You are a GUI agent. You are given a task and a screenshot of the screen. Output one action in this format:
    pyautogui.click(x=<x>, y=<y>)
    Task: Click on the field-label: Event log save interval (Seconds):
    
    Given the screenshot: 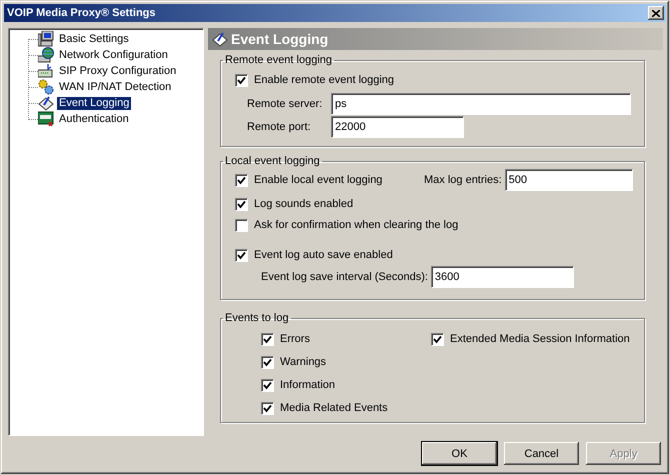 What is the action you would take?
    pyautogui.click(x=344, y=277)
    